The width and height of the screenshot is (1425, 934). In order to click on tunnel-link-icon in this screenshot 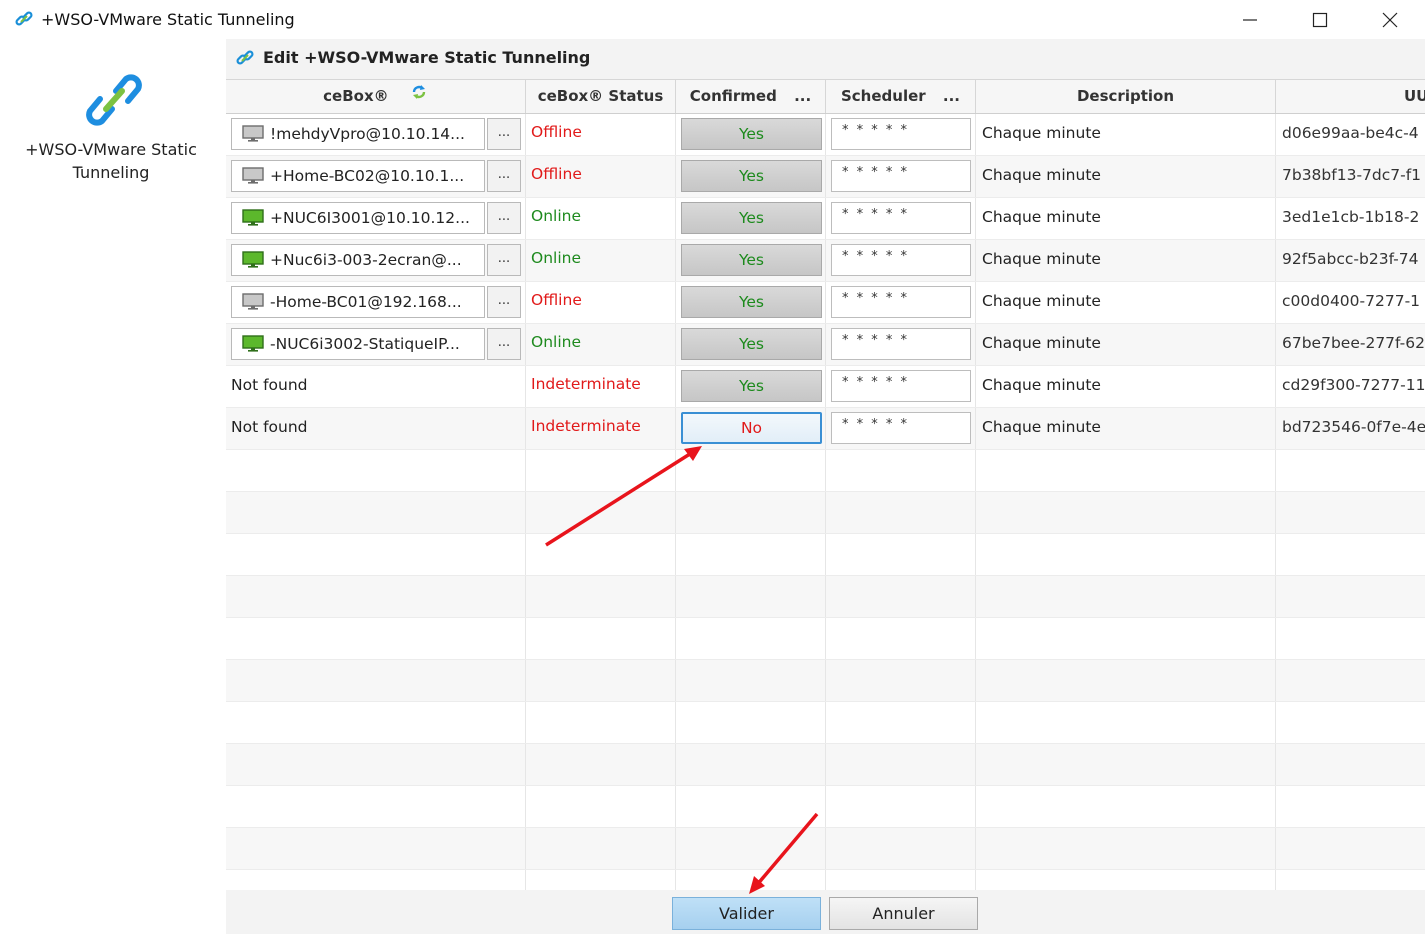, I will do `click(114, 102)`.